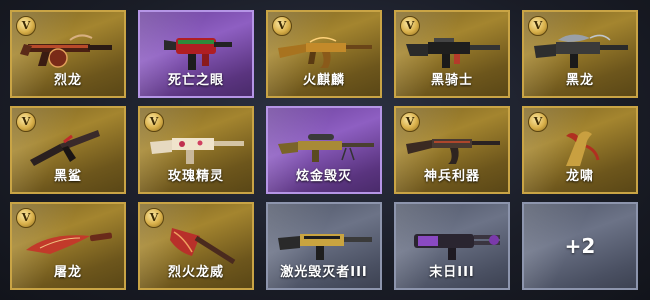 Image resolution: width=650 pixels, height=300 pixels. What do you see at coordinates (583, 148) in the screenshot?
I see `dragon-roar-blade-icon` at bounding box center [583, 148].